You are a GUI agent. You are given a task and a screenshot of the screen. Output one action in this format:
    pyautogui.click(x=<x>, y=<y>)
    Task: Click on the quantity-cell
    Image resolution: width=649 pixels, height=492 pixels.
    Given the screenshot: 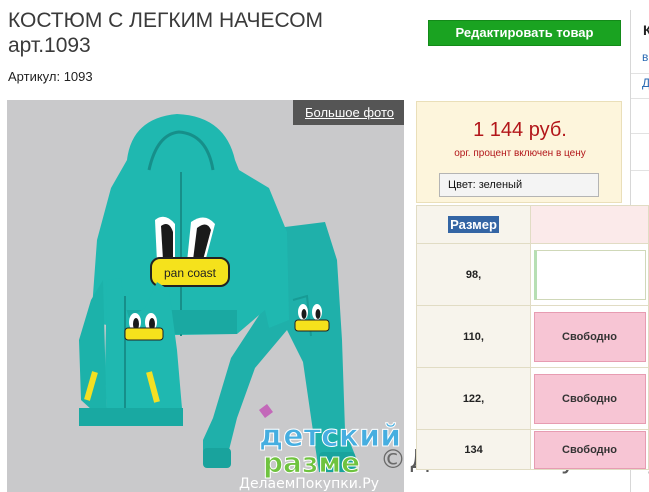 What is the action you would take?
    pyautogui.click(x=589, y=274)
    